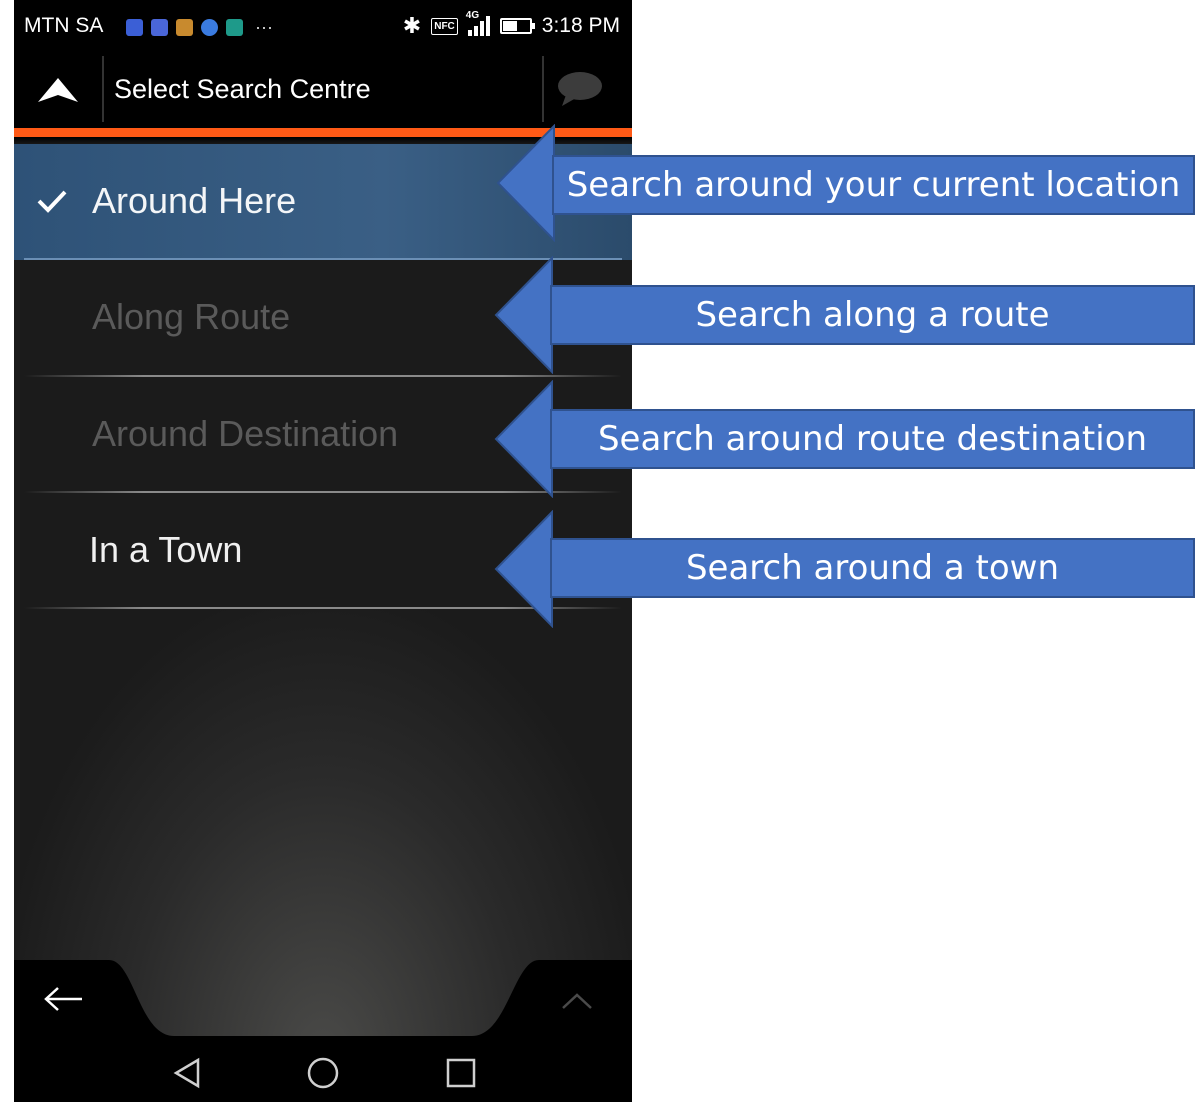 Image resolution: width=1196 pixels, height=1102 pixels. What do you see at coordinates (245, 433) in the screenshot?
I see `menu-item-label: Around Destination` at bounding box center [245, 433].